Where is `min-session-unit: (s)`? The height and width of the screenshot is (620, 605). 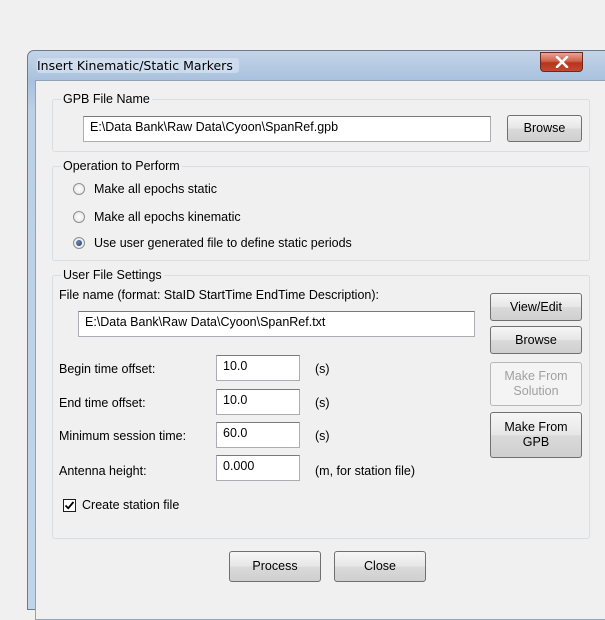 min-session-unit: (s) is located at coordinates (322, 436).